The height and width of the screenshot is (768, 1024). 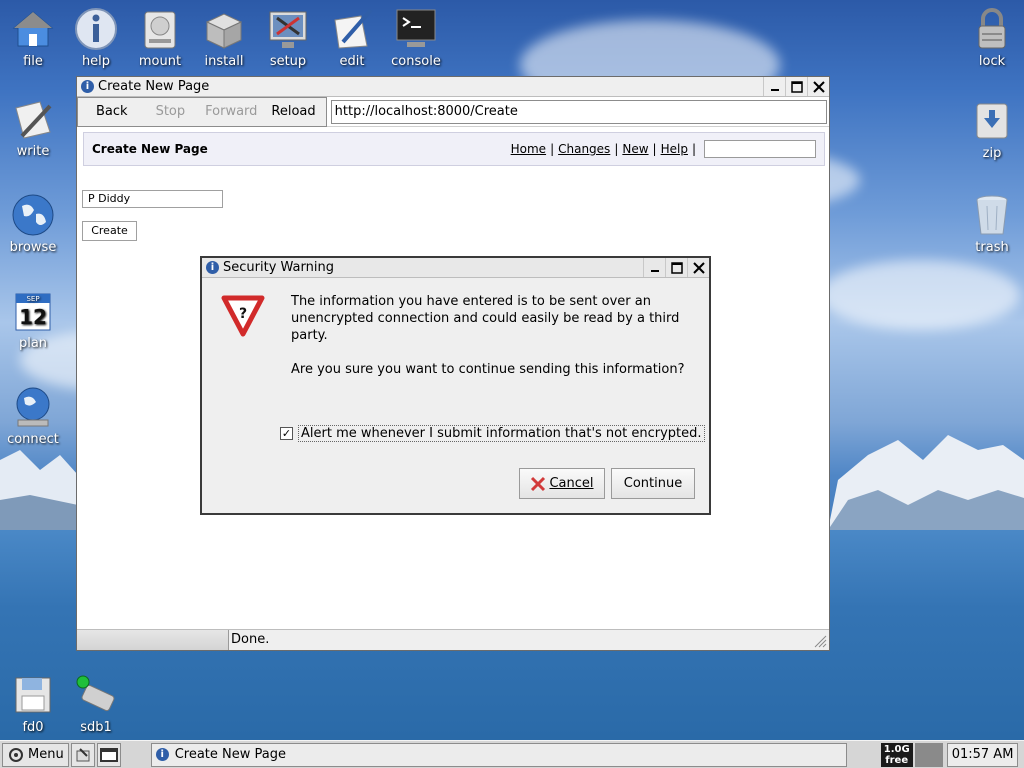 I want to click on page-title: Create New Page, so click(x=150, y=149).